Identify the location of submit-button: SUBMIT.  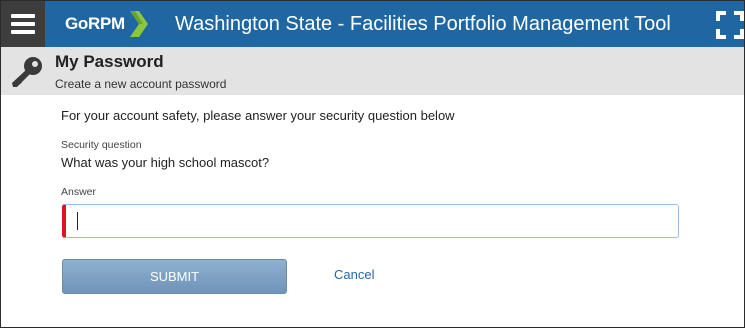
(174, 276).